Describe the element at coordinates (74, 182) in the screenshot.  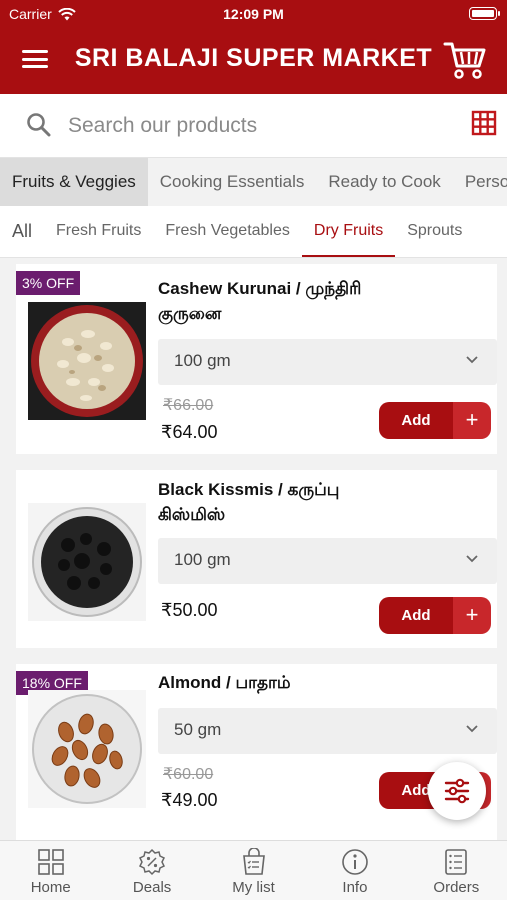
I see `tab-fruits-veggies: Fruits & Veggies` at that location.